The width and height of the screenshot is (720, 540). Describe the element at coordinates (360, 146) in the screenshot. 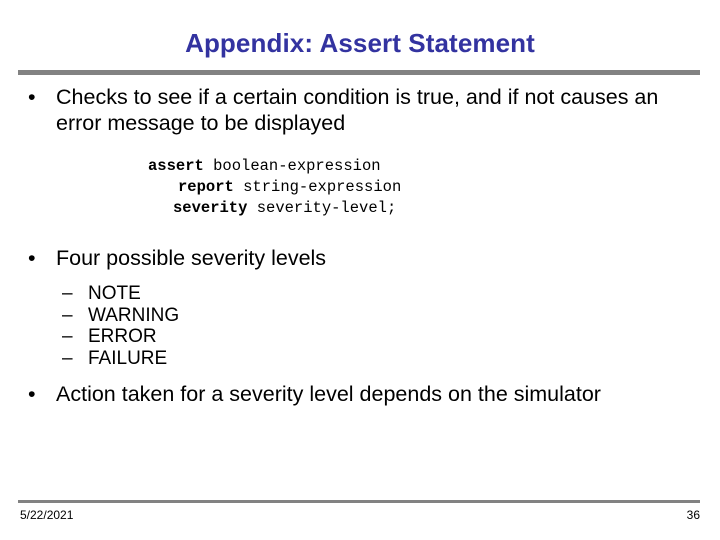

I see `spacer-before-code` at that location.